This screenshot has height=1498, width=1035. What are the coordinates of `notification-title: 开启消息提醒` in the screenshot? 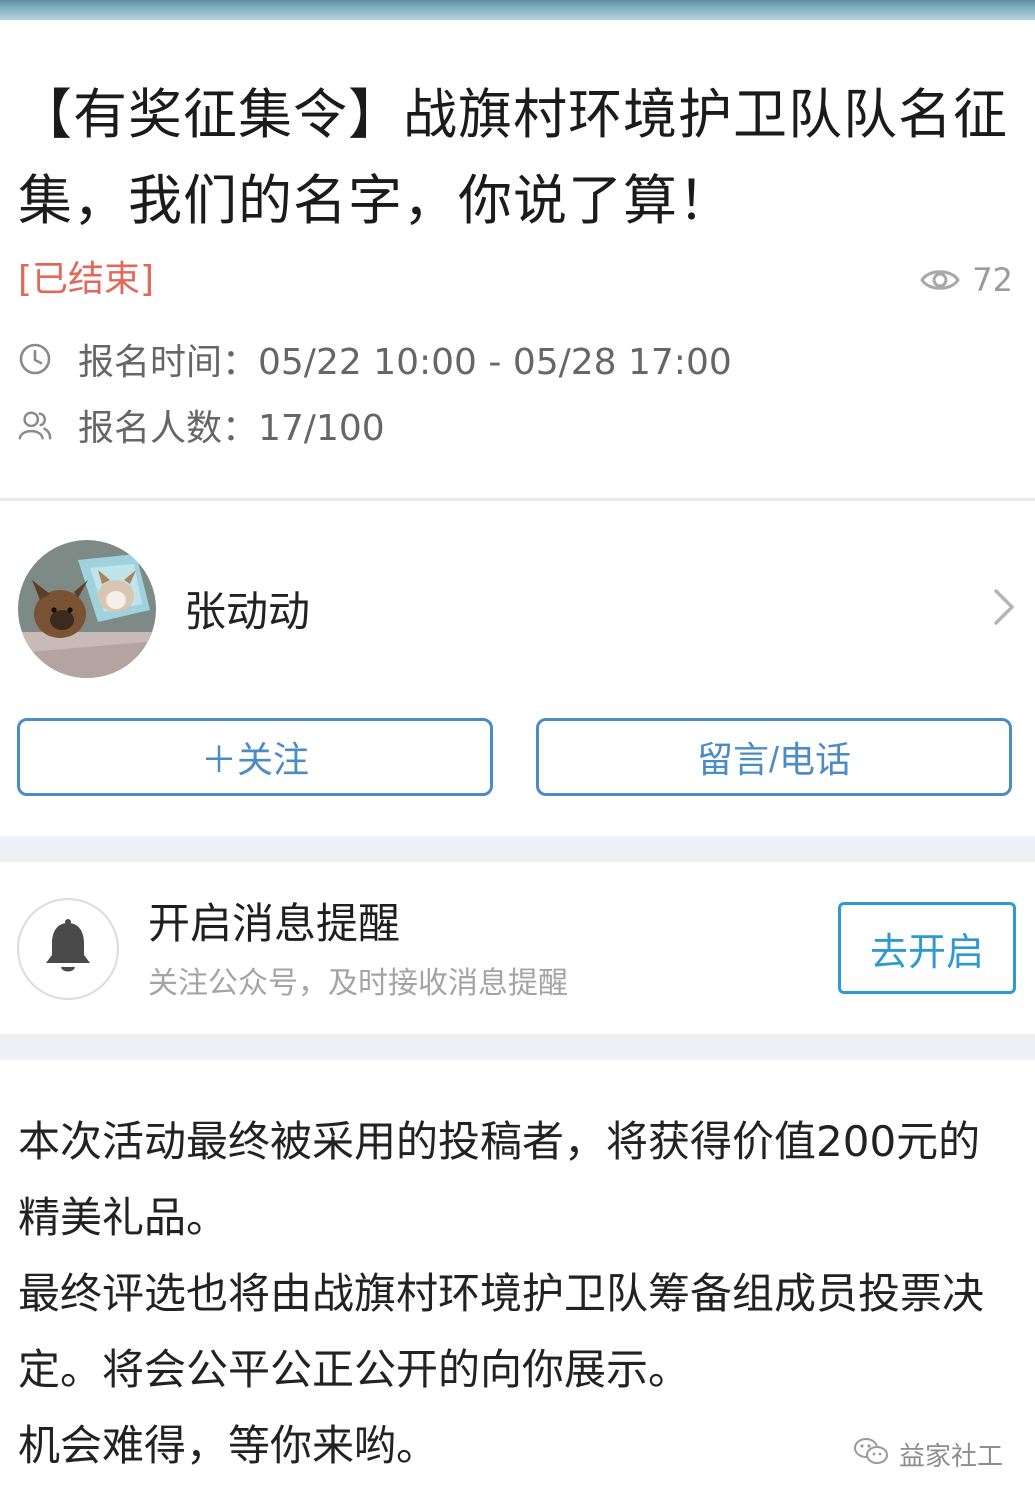 It's located at (274, 923).